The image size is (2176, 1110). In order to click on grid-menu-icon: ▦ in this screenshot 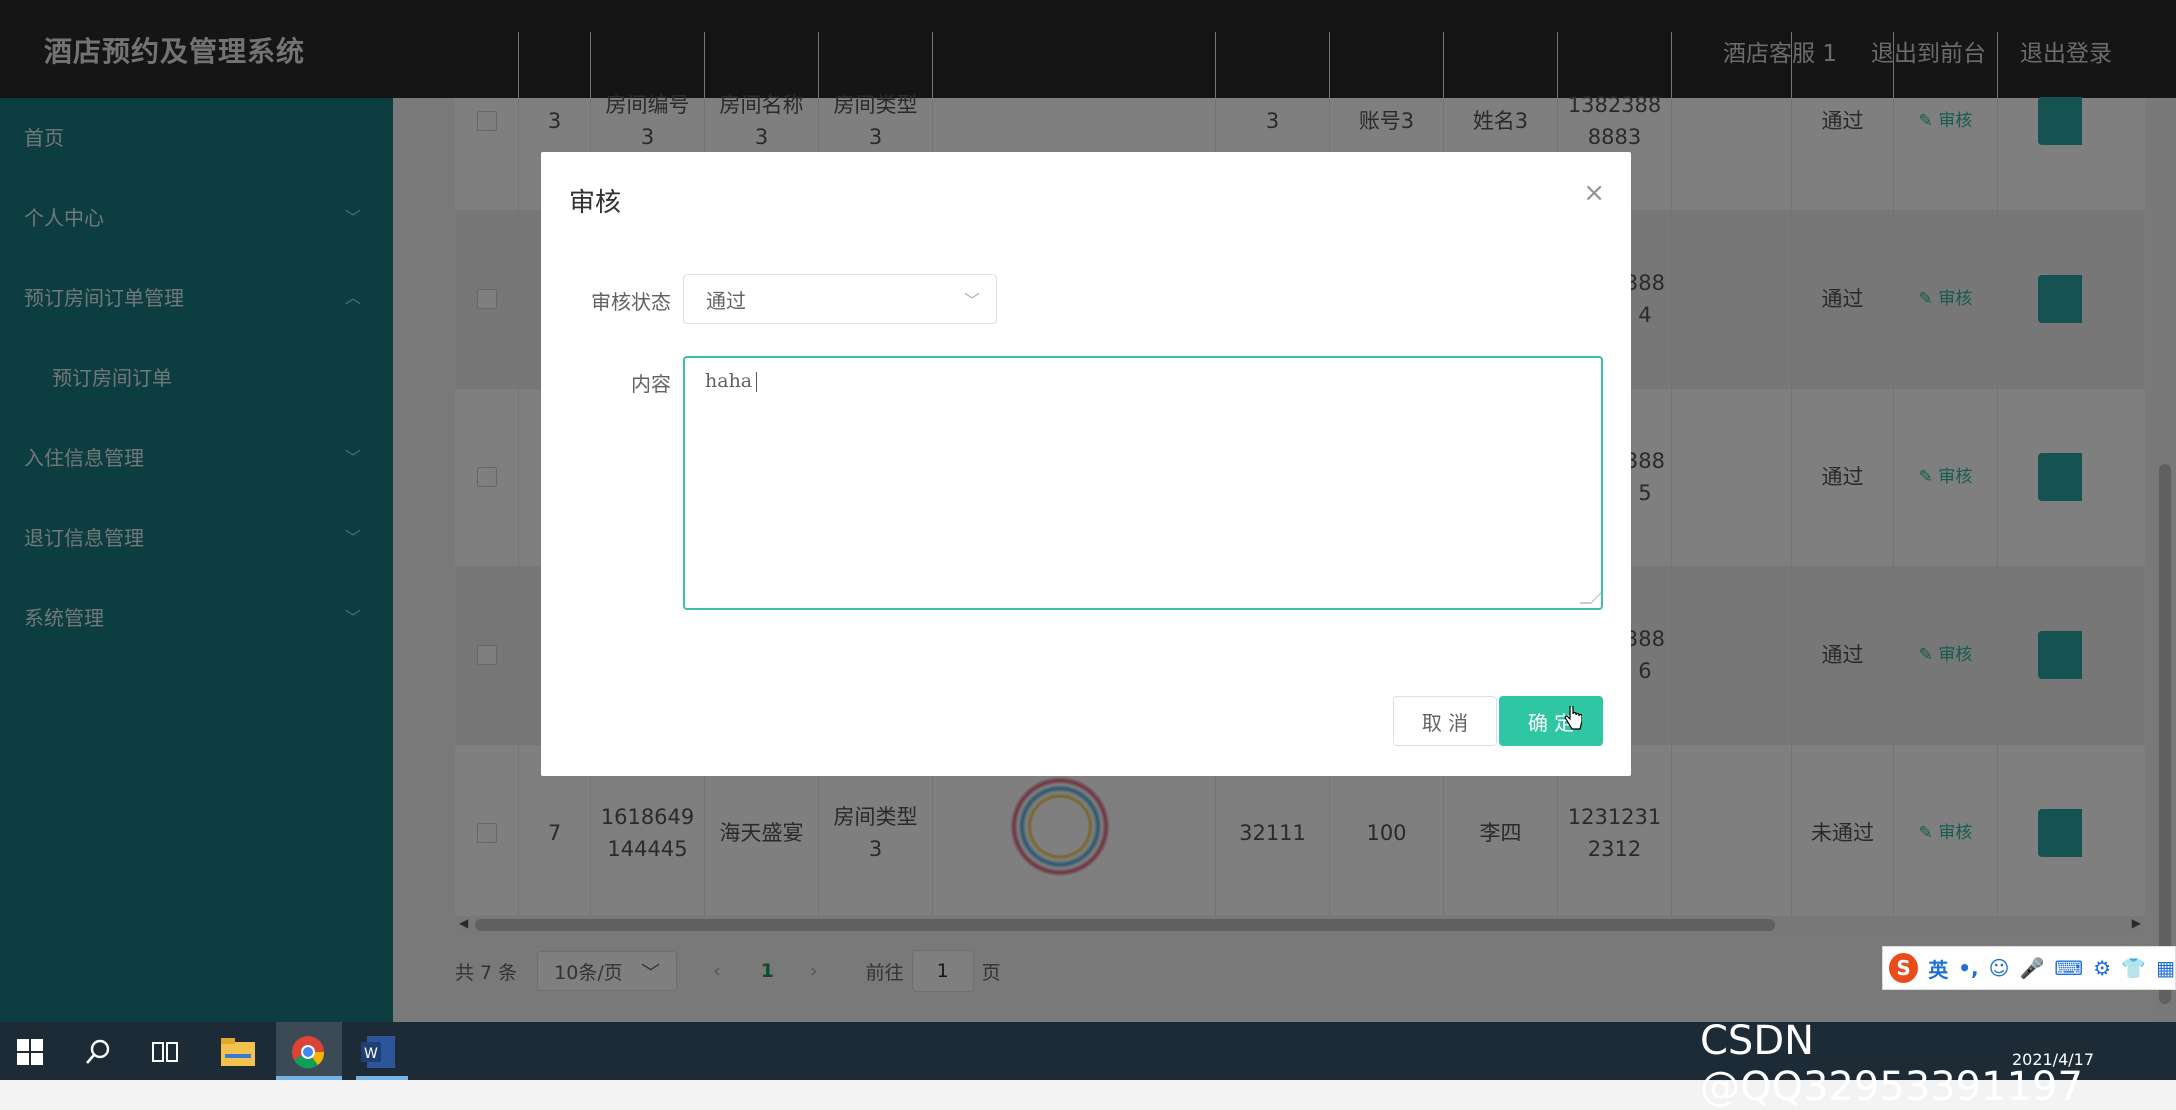, I will do `click(2165, 968)`.